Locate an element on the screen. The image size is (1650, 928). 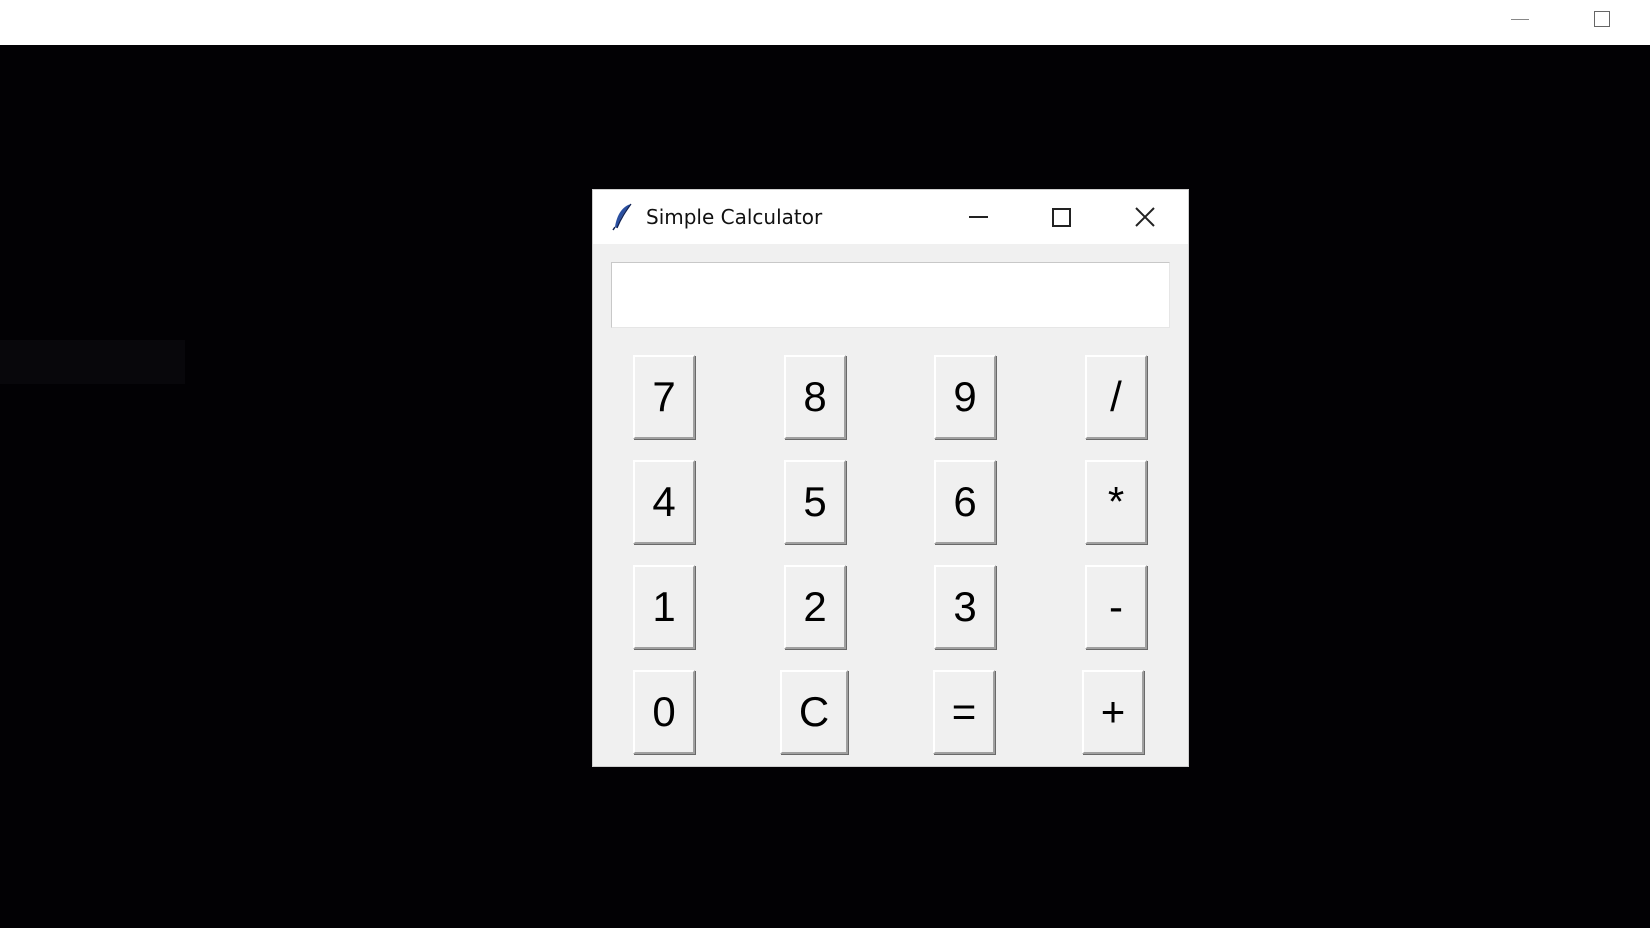
key-9: 9 is located at coordinates (965, 397).